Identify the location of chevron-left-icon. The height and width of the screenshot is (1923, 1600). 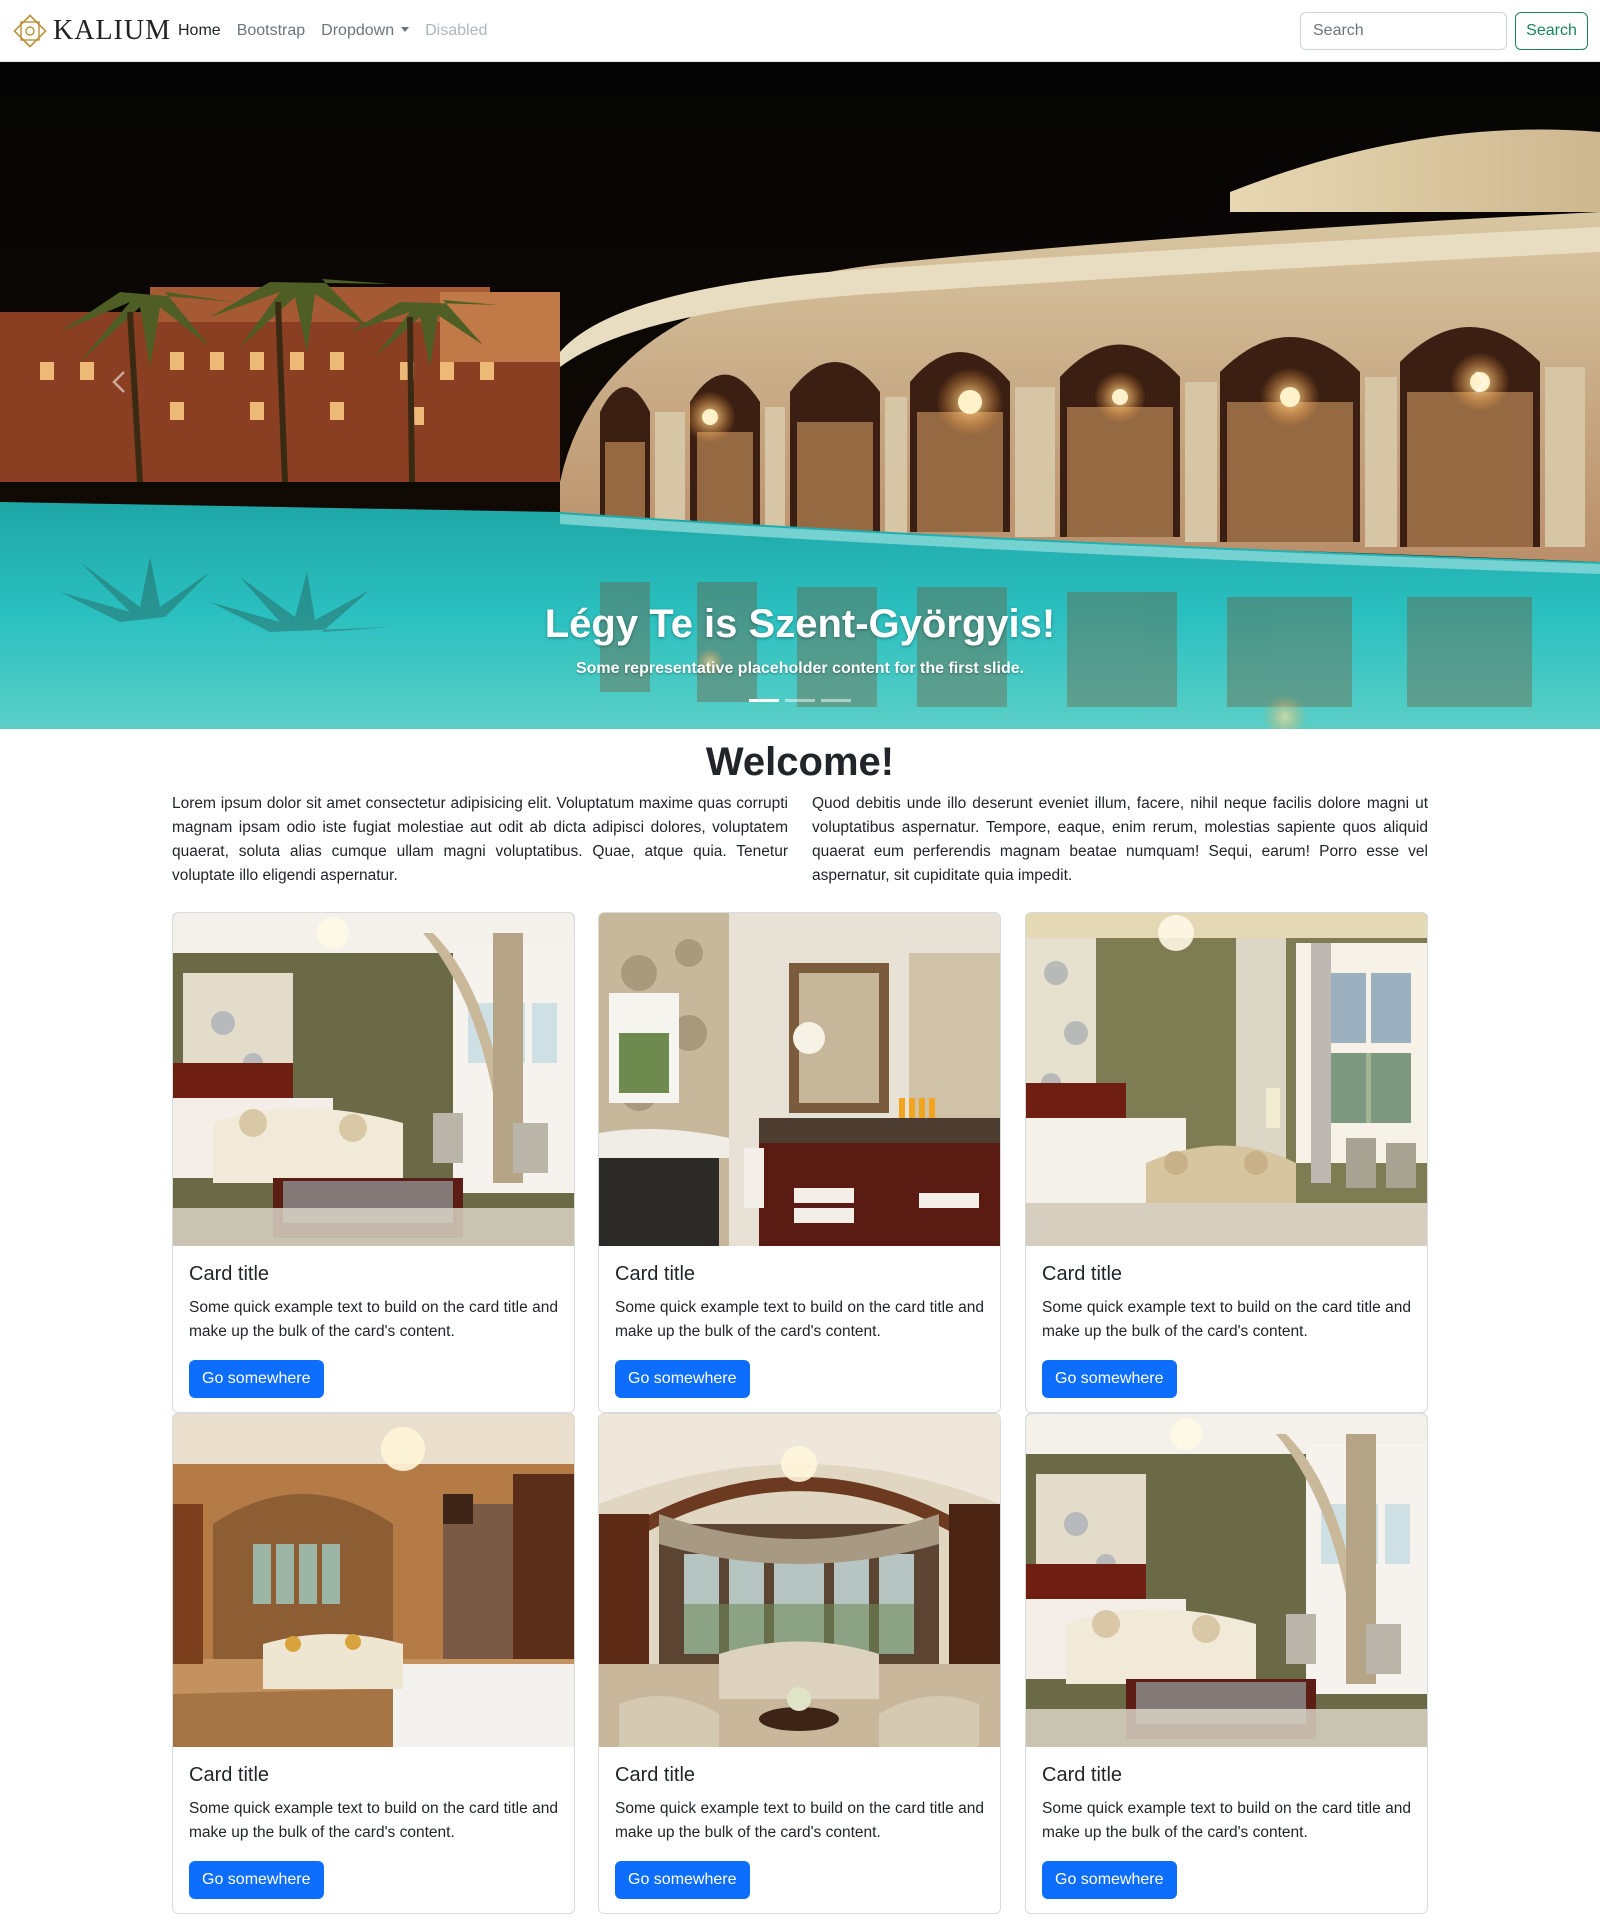
(118, 382).